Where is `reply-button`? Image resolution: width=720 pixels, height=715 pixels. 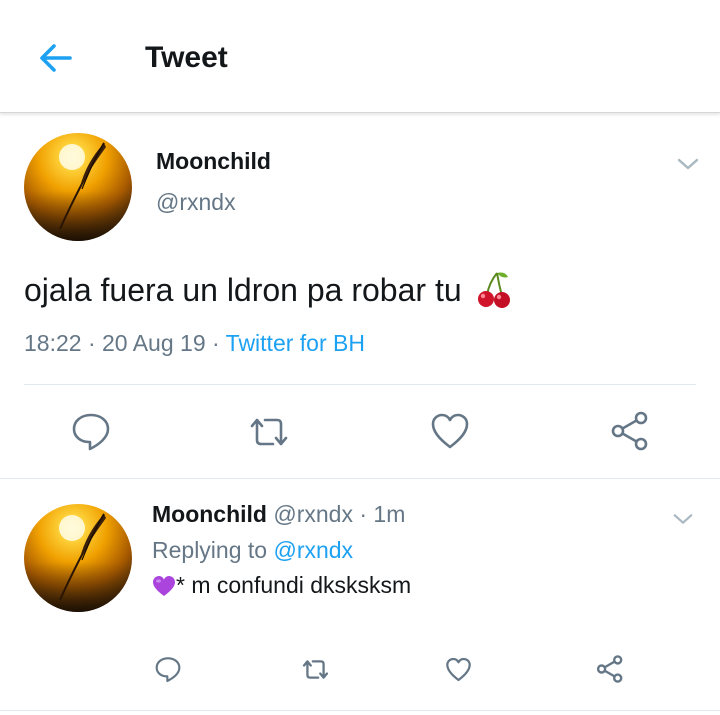
reply-button is located at coordinates (91, 433).